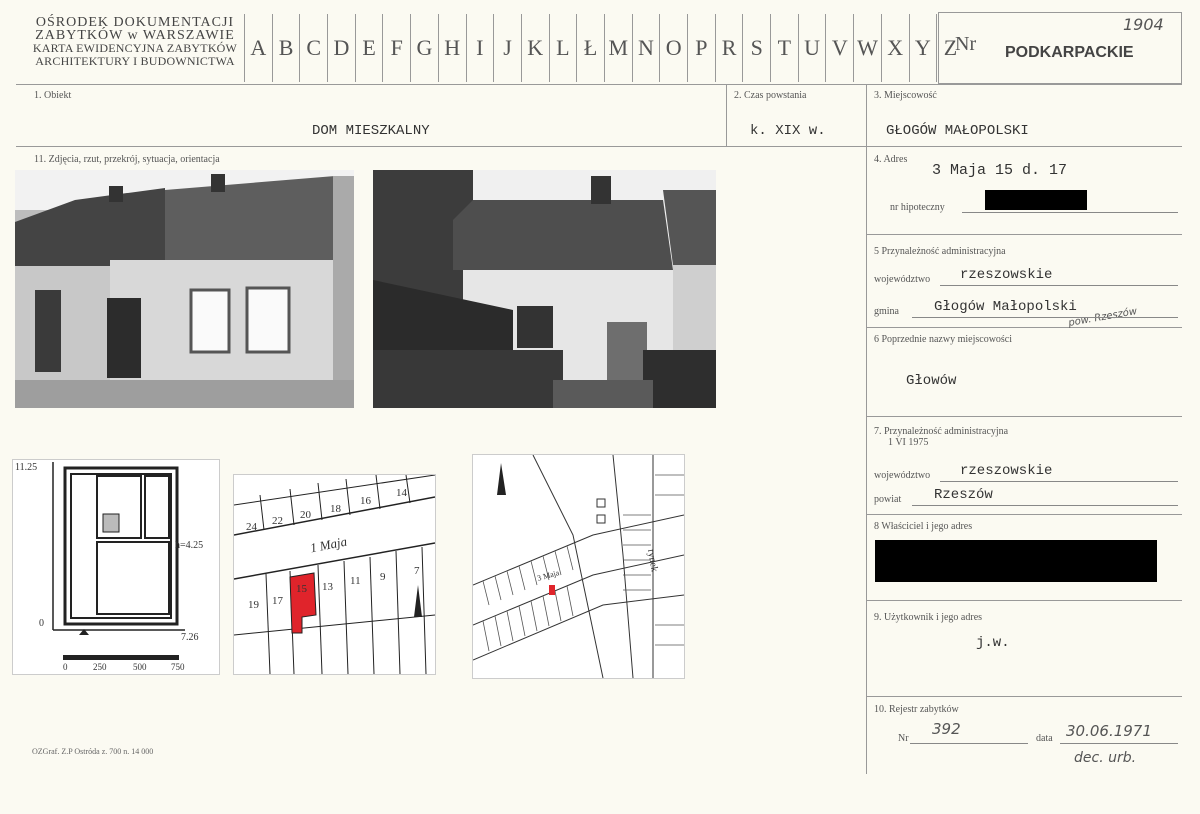  I want to click on woj75-label: województwo, so click(902, 475).